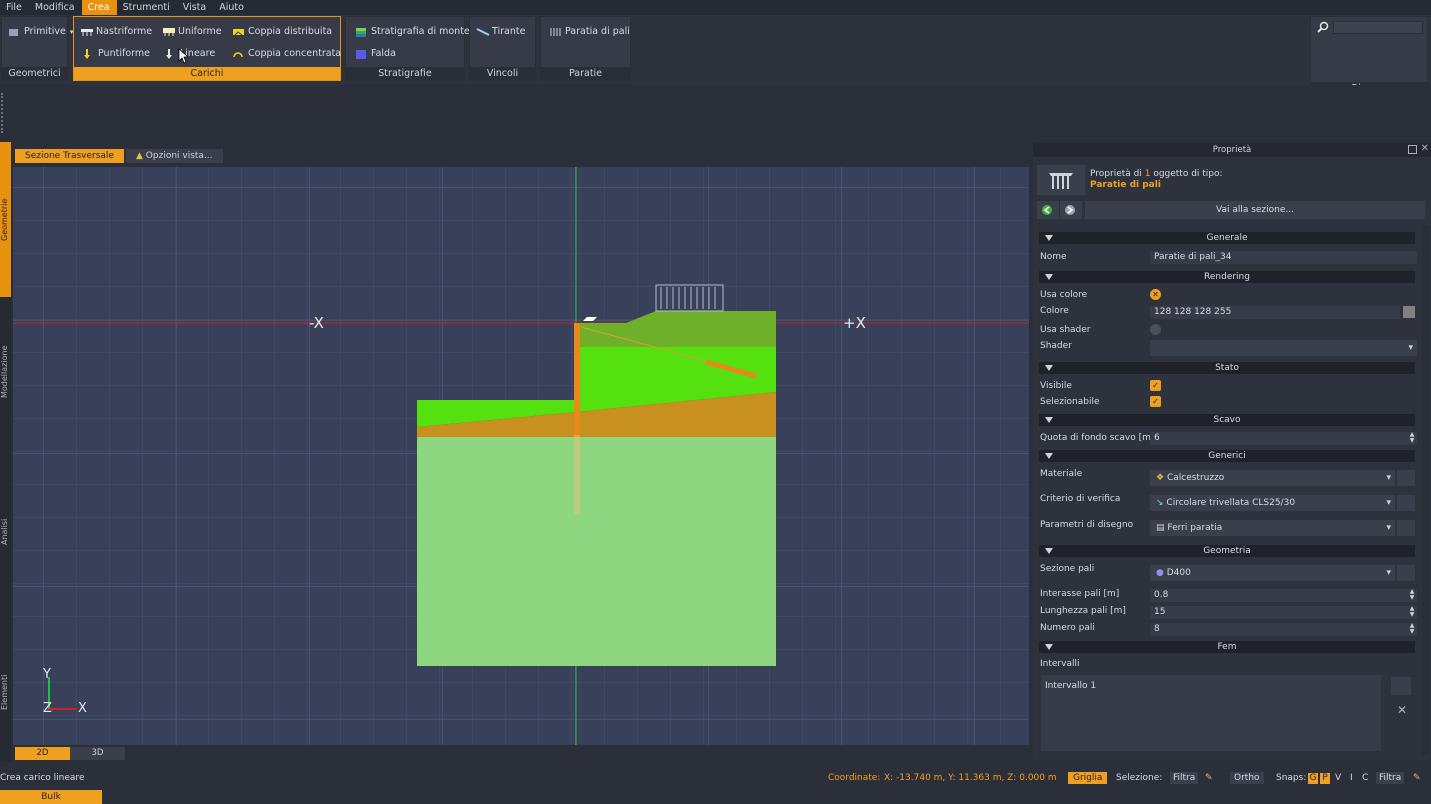 This screenshot has height=804, width=1431. Describe the element at coordinates (1088, 778) in the screenshot. I see `griglia-toggle: Griglia` at that location.